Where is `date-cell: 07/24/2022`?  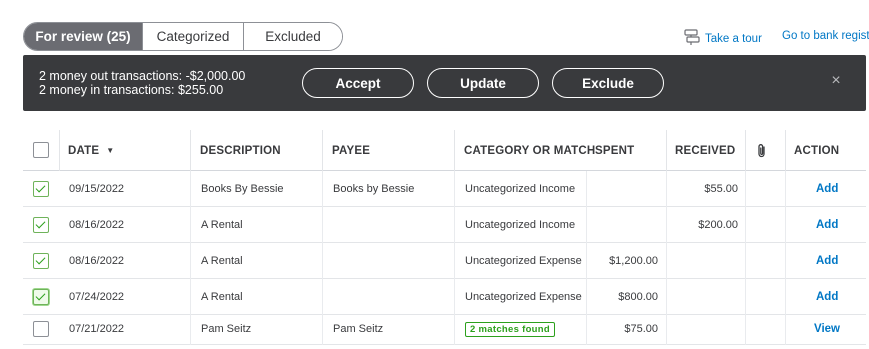 date-cell: 07/24/2022 is located at coordinates (97, 296).